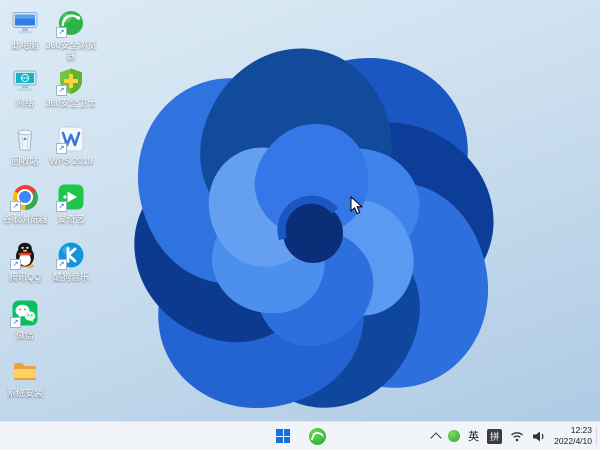  Describe the element at coordinates (473, 436) in the screenshot. I see `ime-language-indicator: 英` at that location.